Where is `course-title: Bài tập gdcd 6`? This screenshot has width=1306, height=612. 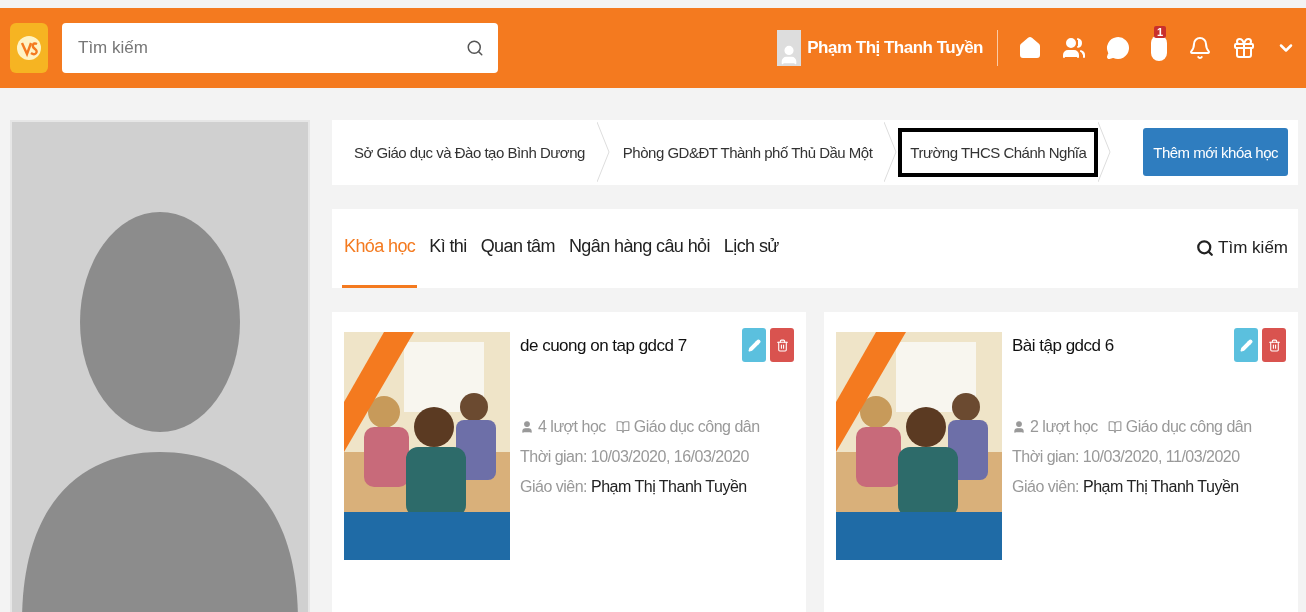
course-title: Bài tập gdcd 6 is located at coordinates (1063, 346).